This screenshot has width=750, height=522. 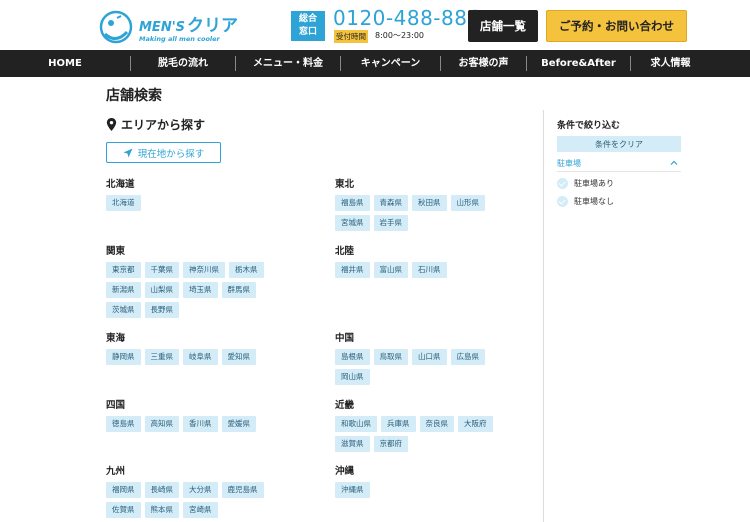 I want to click on pref-tag: 鳥取県, so click(x=390, y=357).